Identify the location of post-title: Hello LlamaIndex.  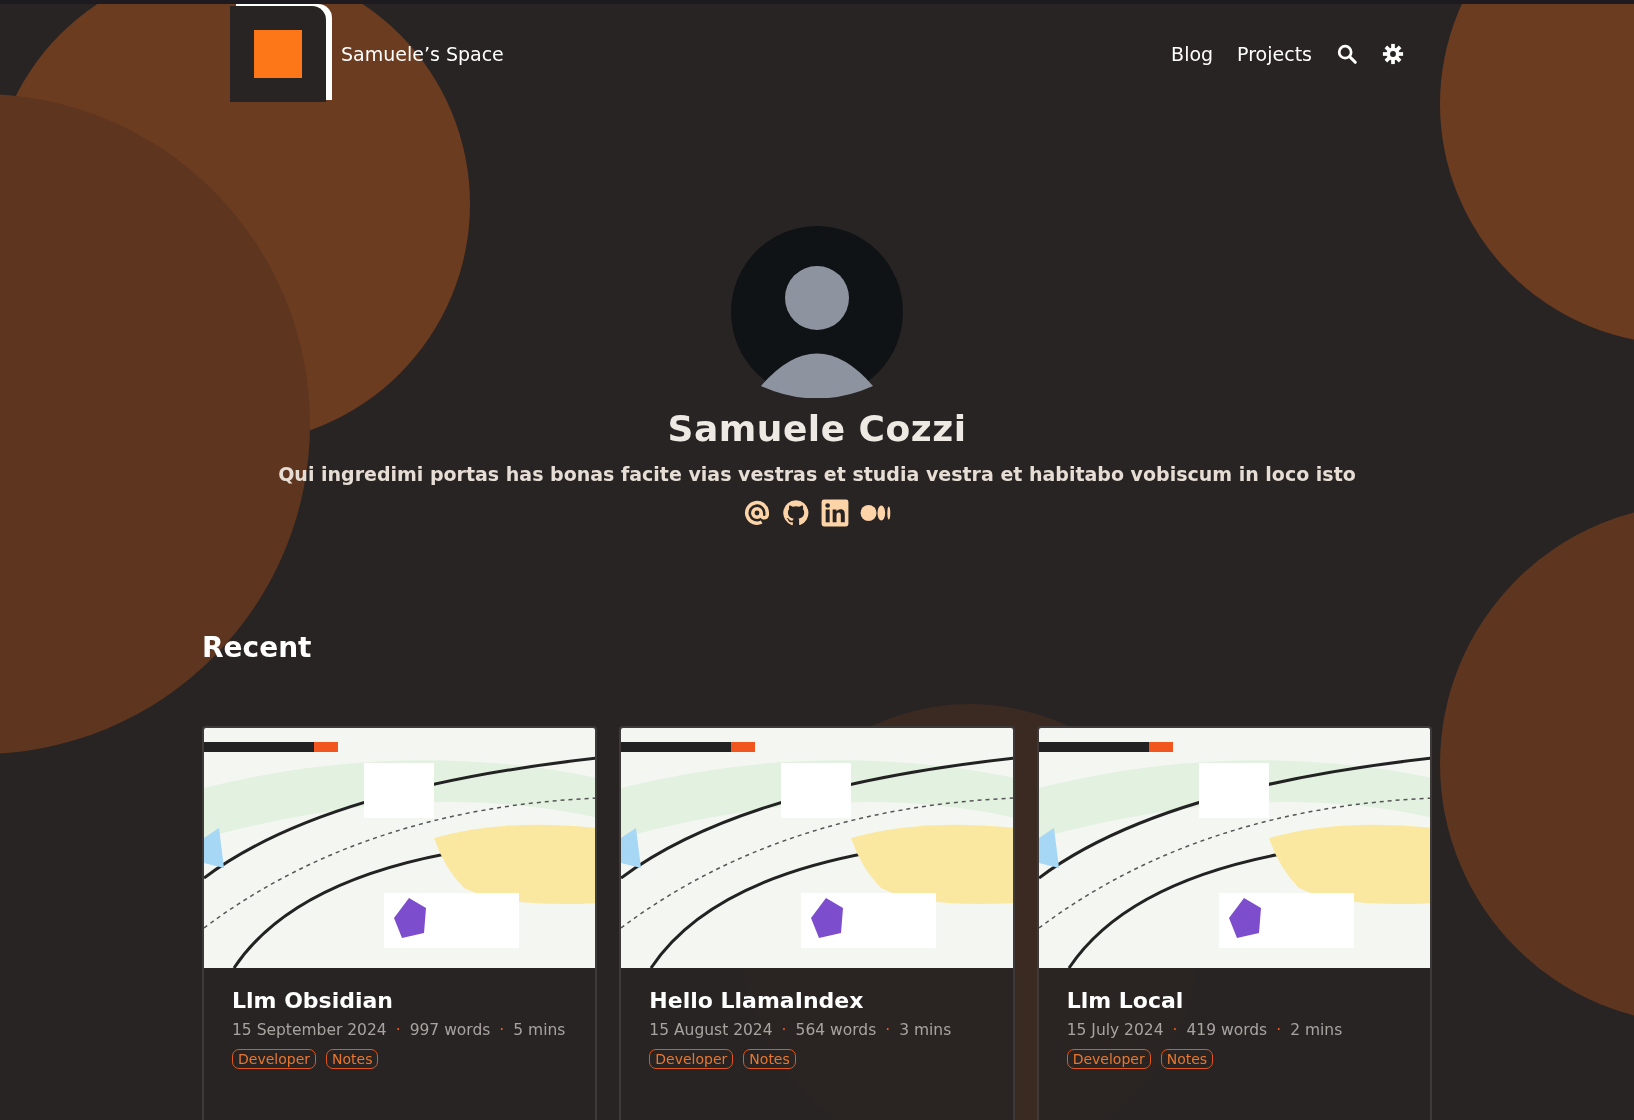
(817, 1000).